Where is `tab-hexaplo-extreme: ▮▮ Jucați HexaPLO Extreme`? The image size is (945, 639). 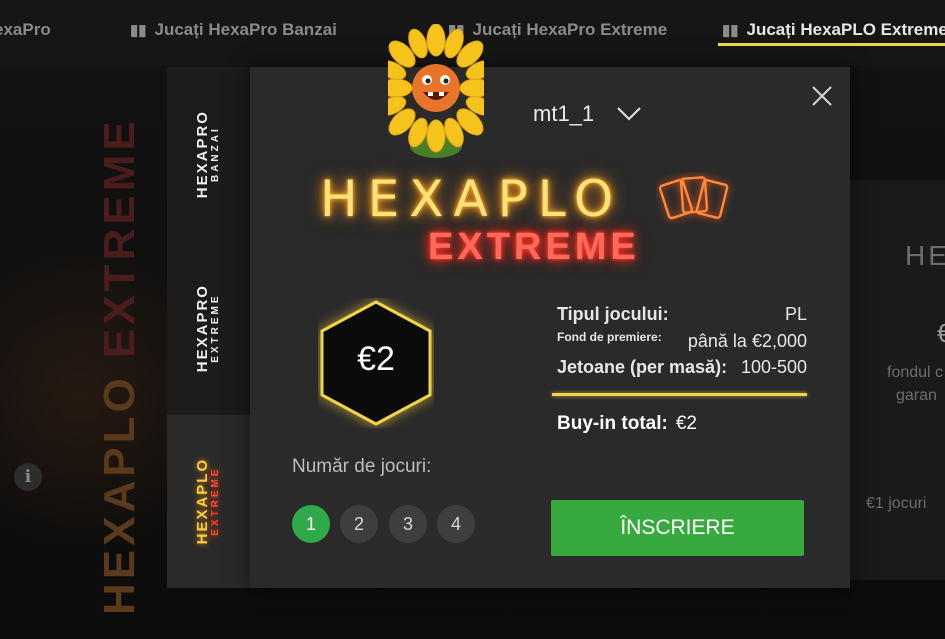
tab-hexaplo-extreme: ▮▮ Jucați HexaPLO Extreme is located at coordinates (833, 30).